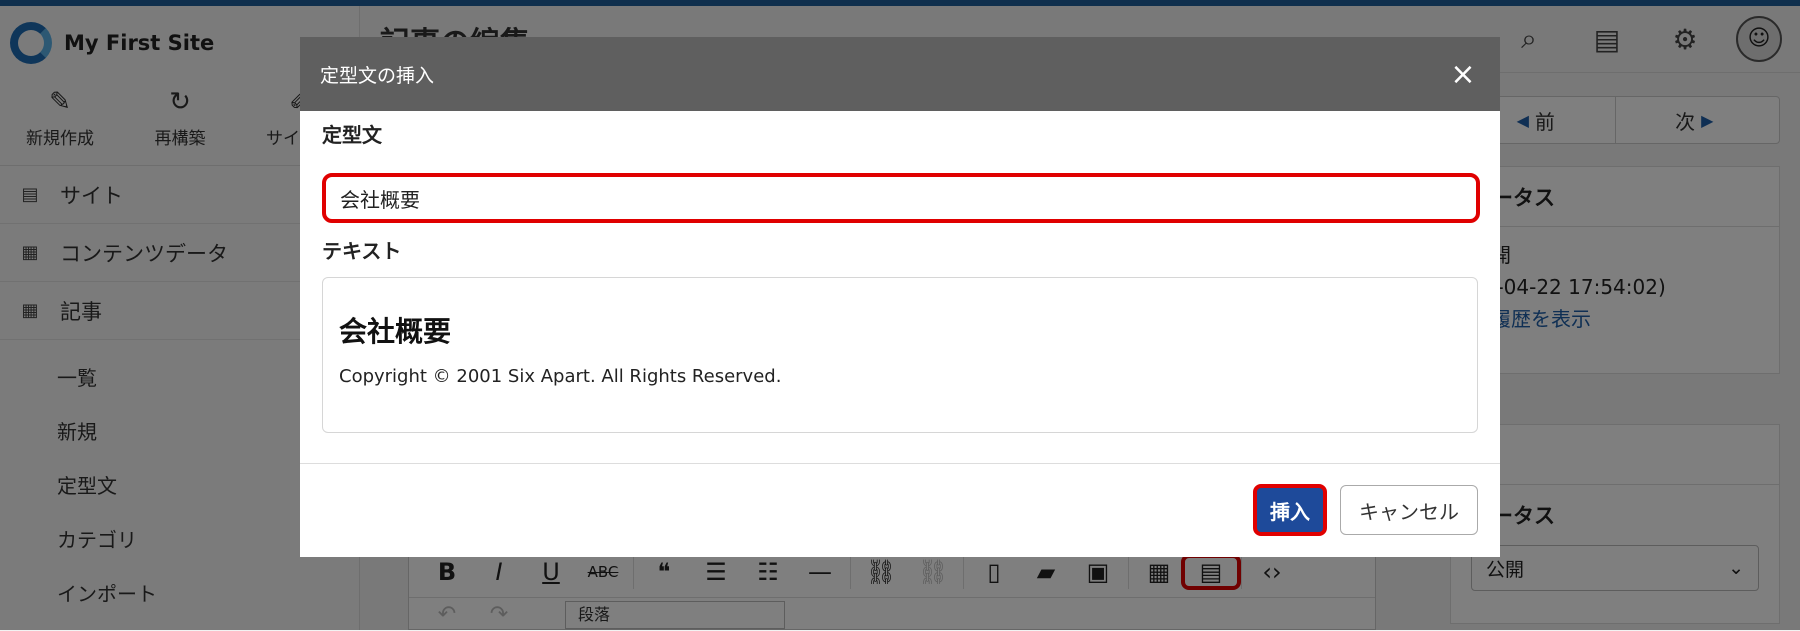 The height and width of the screenshot is (631, 1800). What do you see at coordinates (395, 331) in the screenshot?
I see `preview-heading: 会社概要` at bounding box center [395, 331].